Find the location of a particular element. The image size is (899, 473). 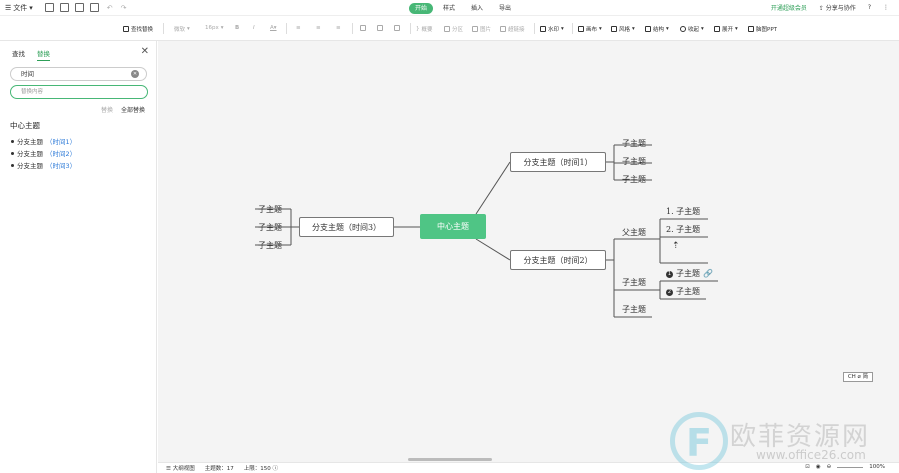

tab-find: 查找 is located at coordinates (18, 54).